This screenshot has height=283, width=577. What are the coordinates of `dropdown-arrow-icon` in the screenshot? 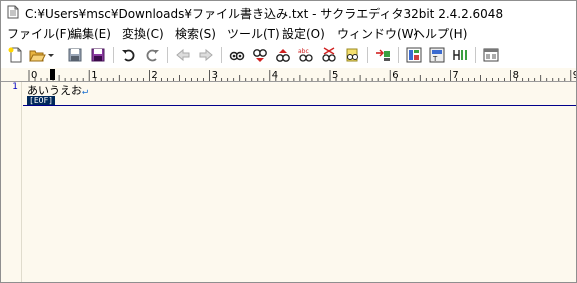 It's located at (51, 55).